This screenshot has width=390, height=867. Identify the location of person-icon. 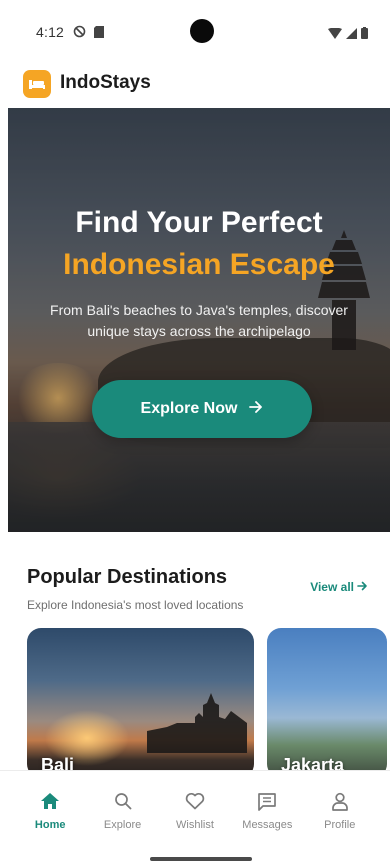
(340, 801).